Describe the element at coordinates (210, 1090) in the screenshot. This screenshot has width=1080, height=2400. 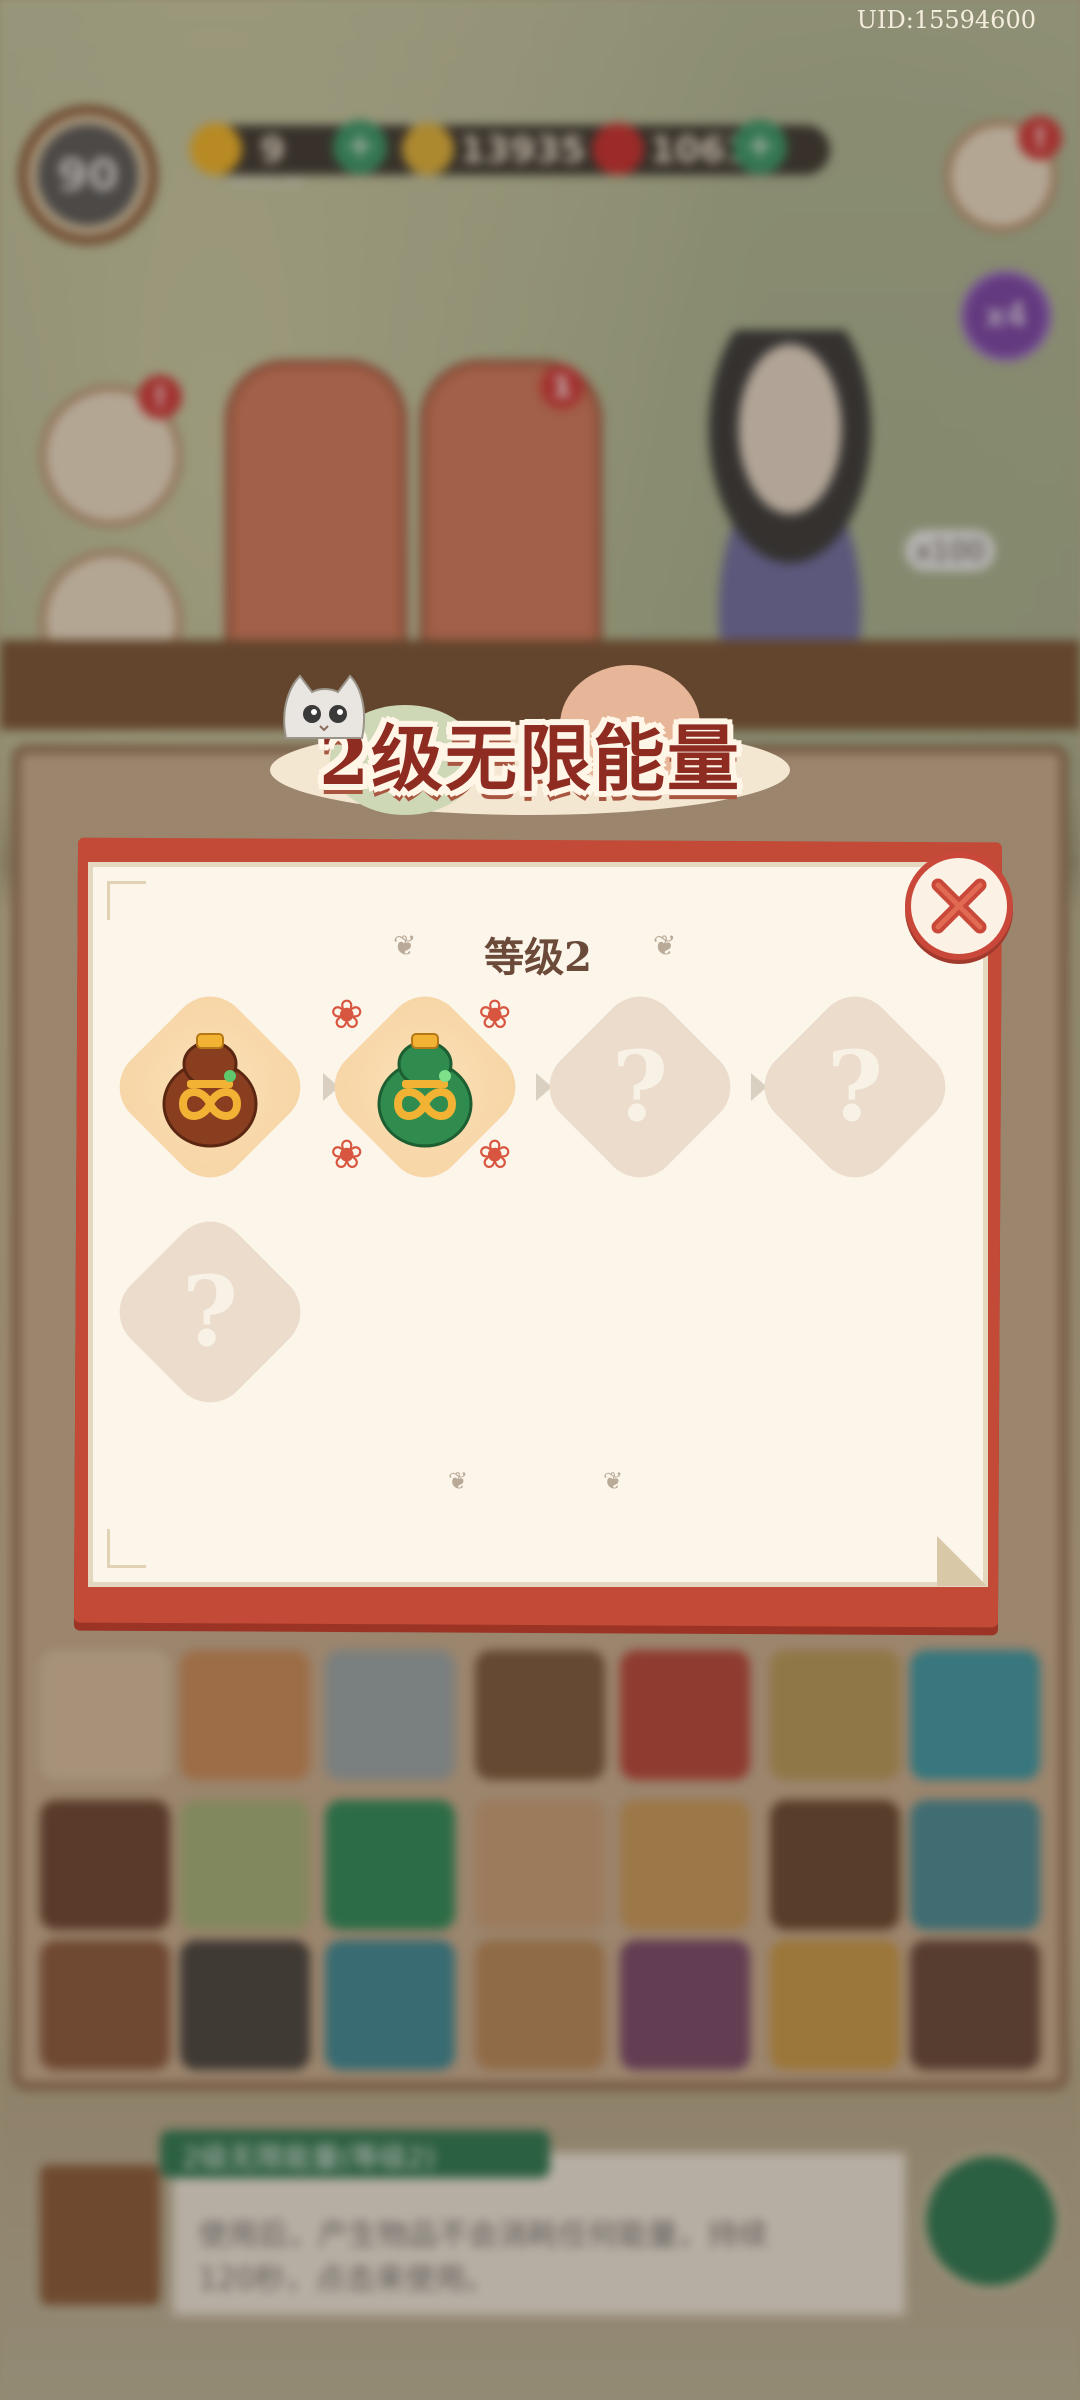
I see `brown-infinity-gourd-icon` at that location.